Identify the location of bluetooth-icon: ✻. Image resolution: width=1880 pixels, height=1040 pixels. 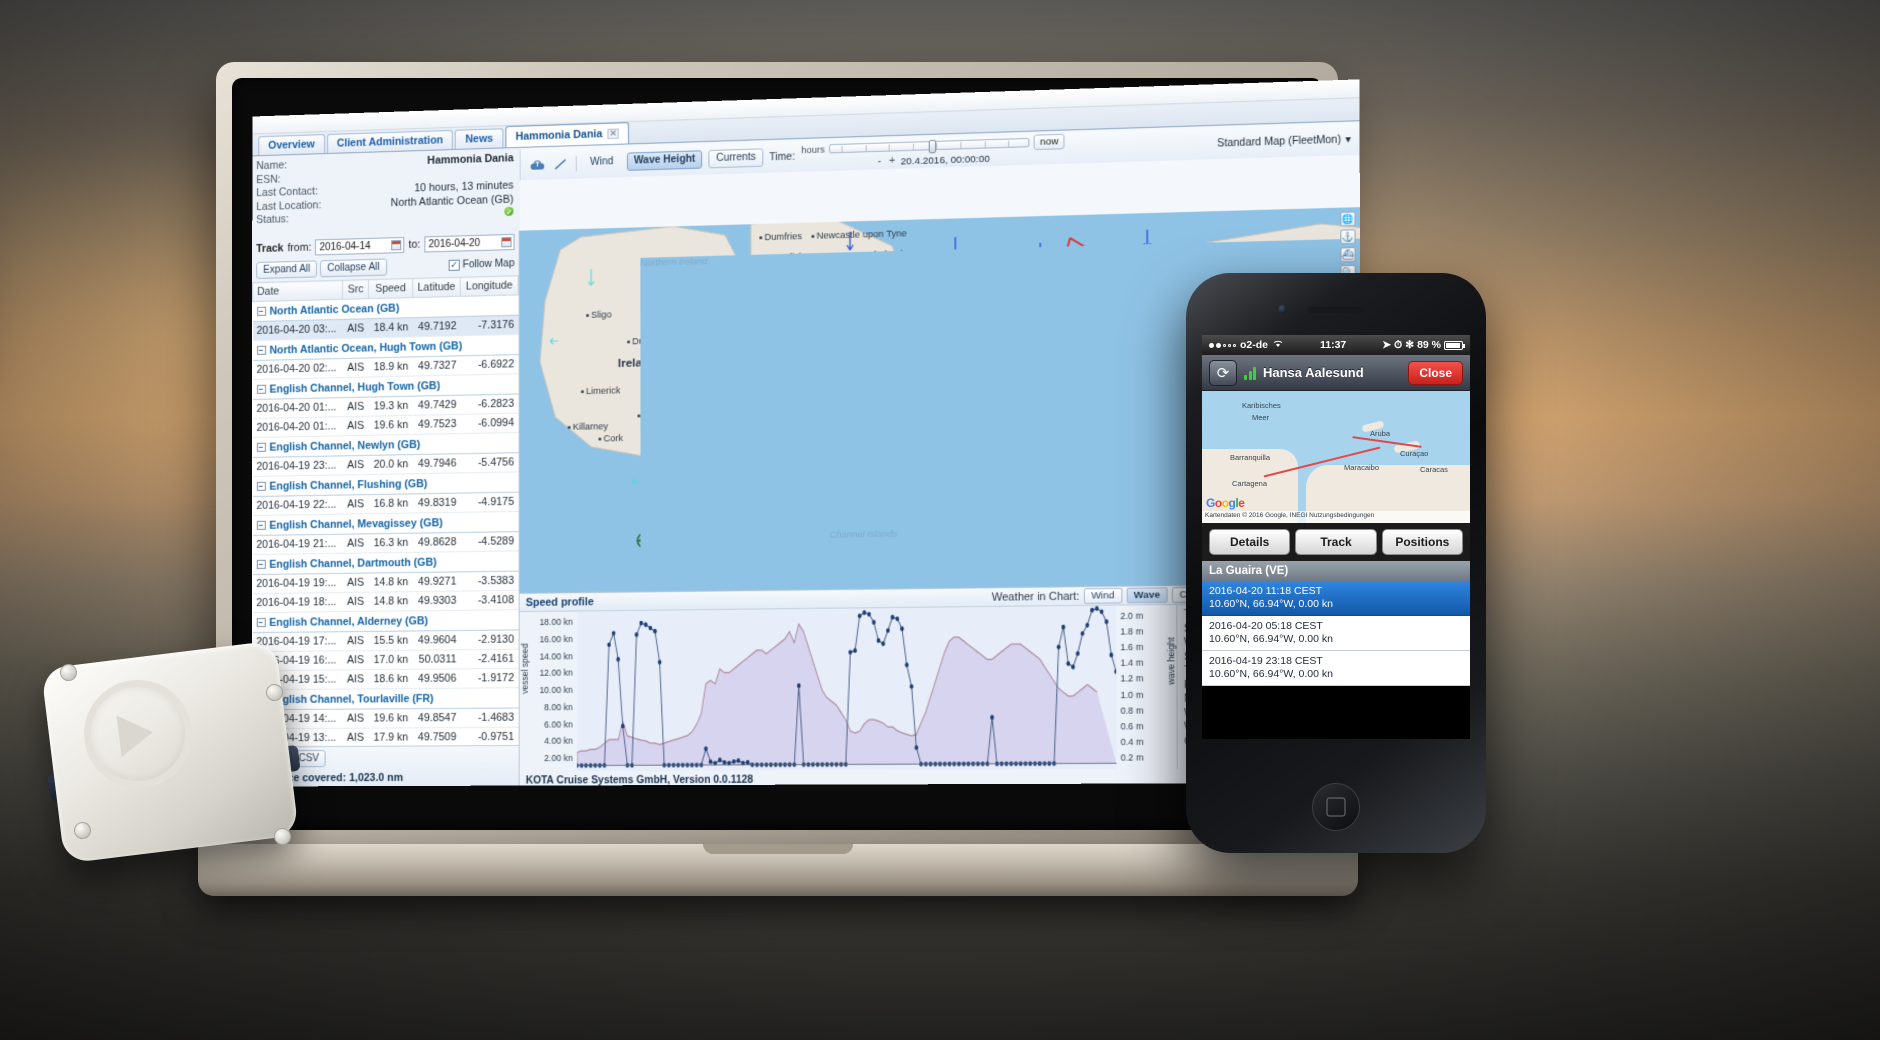
(1410, 345).